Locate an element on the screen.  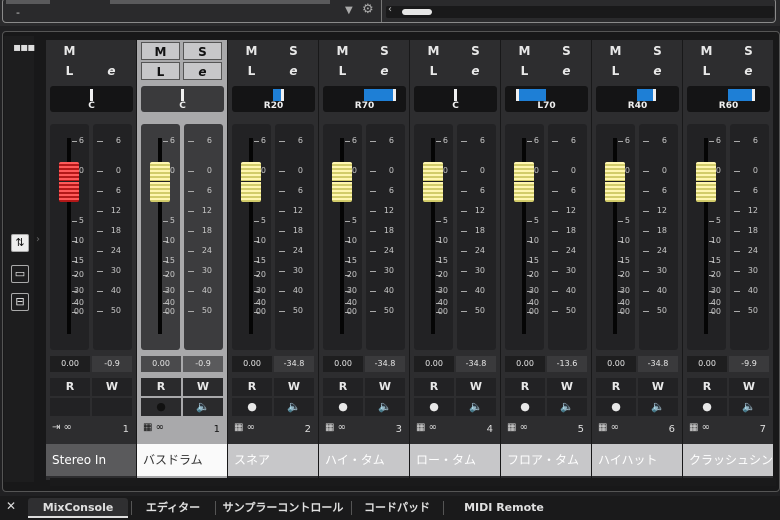
gear-icon: ⚙ is located at coordinates (368, 9).